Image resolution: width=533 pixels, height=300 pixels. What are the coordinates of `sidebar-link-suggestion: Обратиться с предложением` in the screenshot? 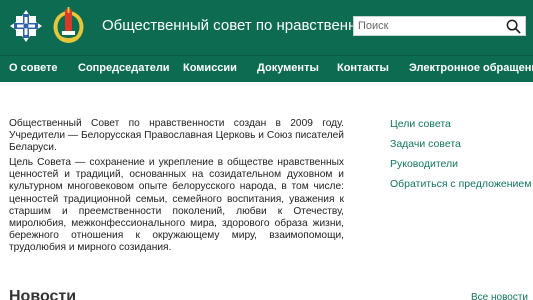 It's located at (460, 184).